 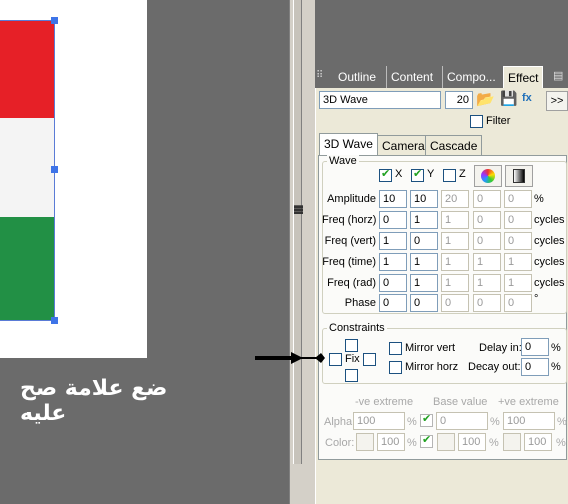 What do you see at coordinates (487, 262) in the screenshot?
I see `freq-time-r-input` at bounding box center [487, 262].